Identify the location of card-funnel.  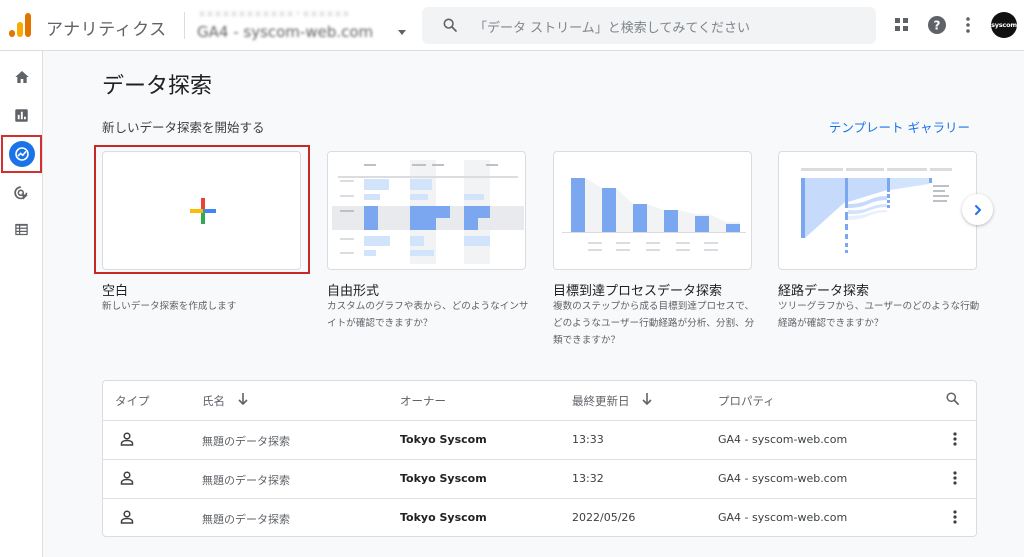
(652, 210).